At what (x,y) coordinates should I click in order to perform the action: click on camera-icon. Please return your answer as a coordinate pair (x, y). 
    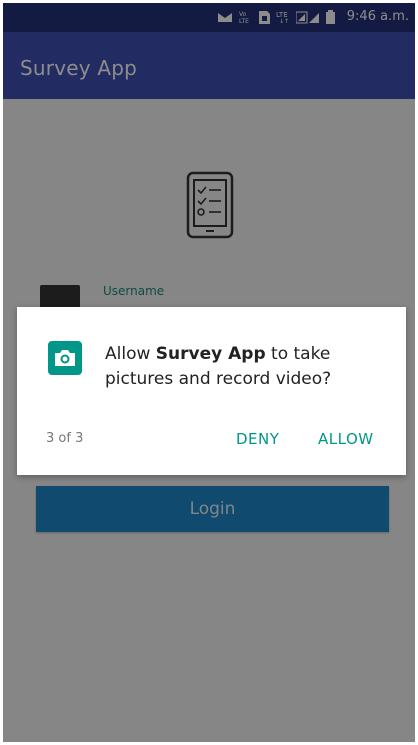
    Looking at the image, I should click on (65, 358).